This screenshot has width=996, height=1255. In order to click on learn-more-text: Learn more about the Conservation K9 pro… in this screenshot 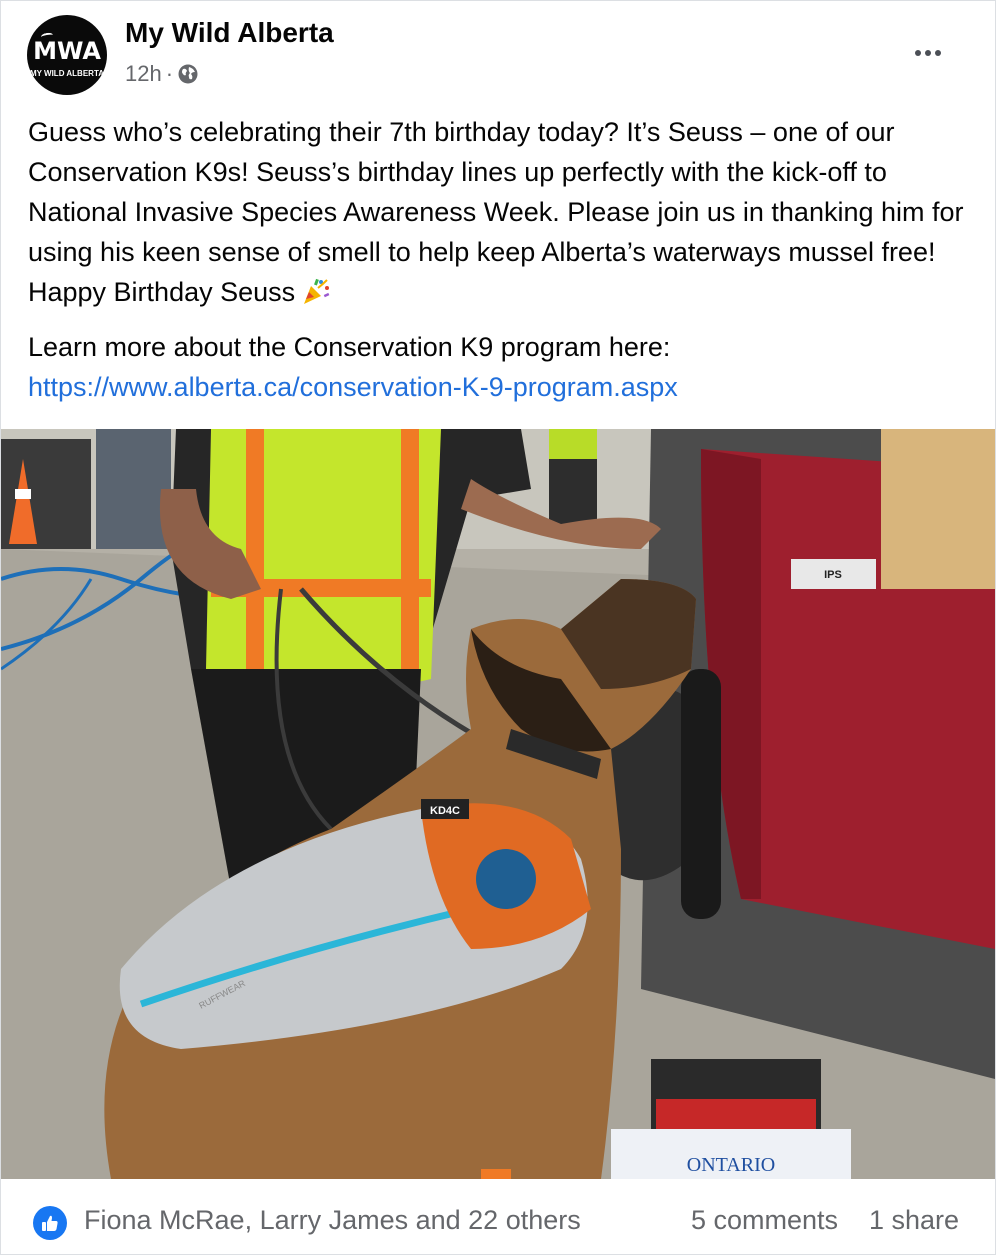, I will do `click(353, 367)`.